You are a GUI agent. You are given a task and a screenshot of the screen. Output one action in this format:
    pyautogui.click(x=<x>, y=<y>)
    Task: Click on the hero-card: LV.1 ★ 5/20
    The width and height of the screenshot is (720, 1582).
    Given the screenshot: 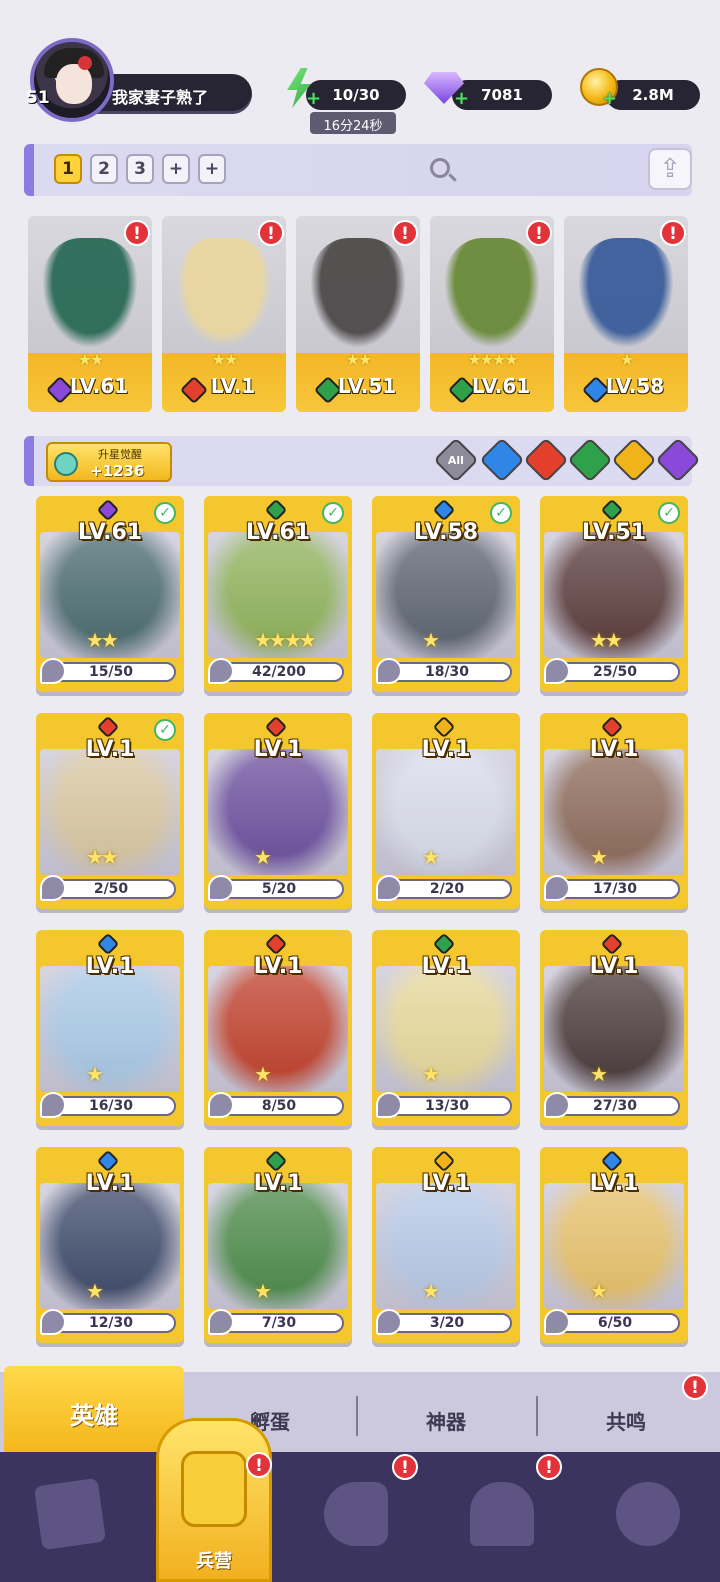 What is the action you would take?
    pyautogui.click(x=278, y=811)
    